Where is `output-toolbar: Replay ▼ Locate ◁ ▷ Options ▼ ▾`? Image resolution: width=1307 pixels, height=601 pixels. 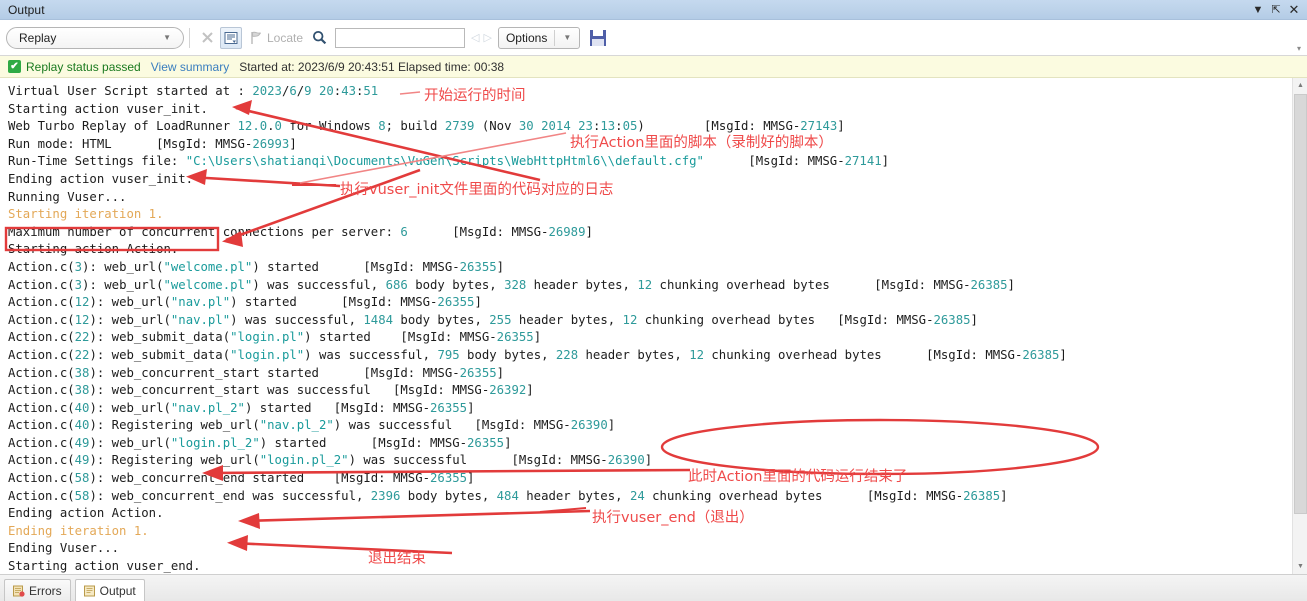 output-toolbar: Replay ▼ Locate ◁ ▷ Options ▼ ▾ is located at coordinates (653, 38).